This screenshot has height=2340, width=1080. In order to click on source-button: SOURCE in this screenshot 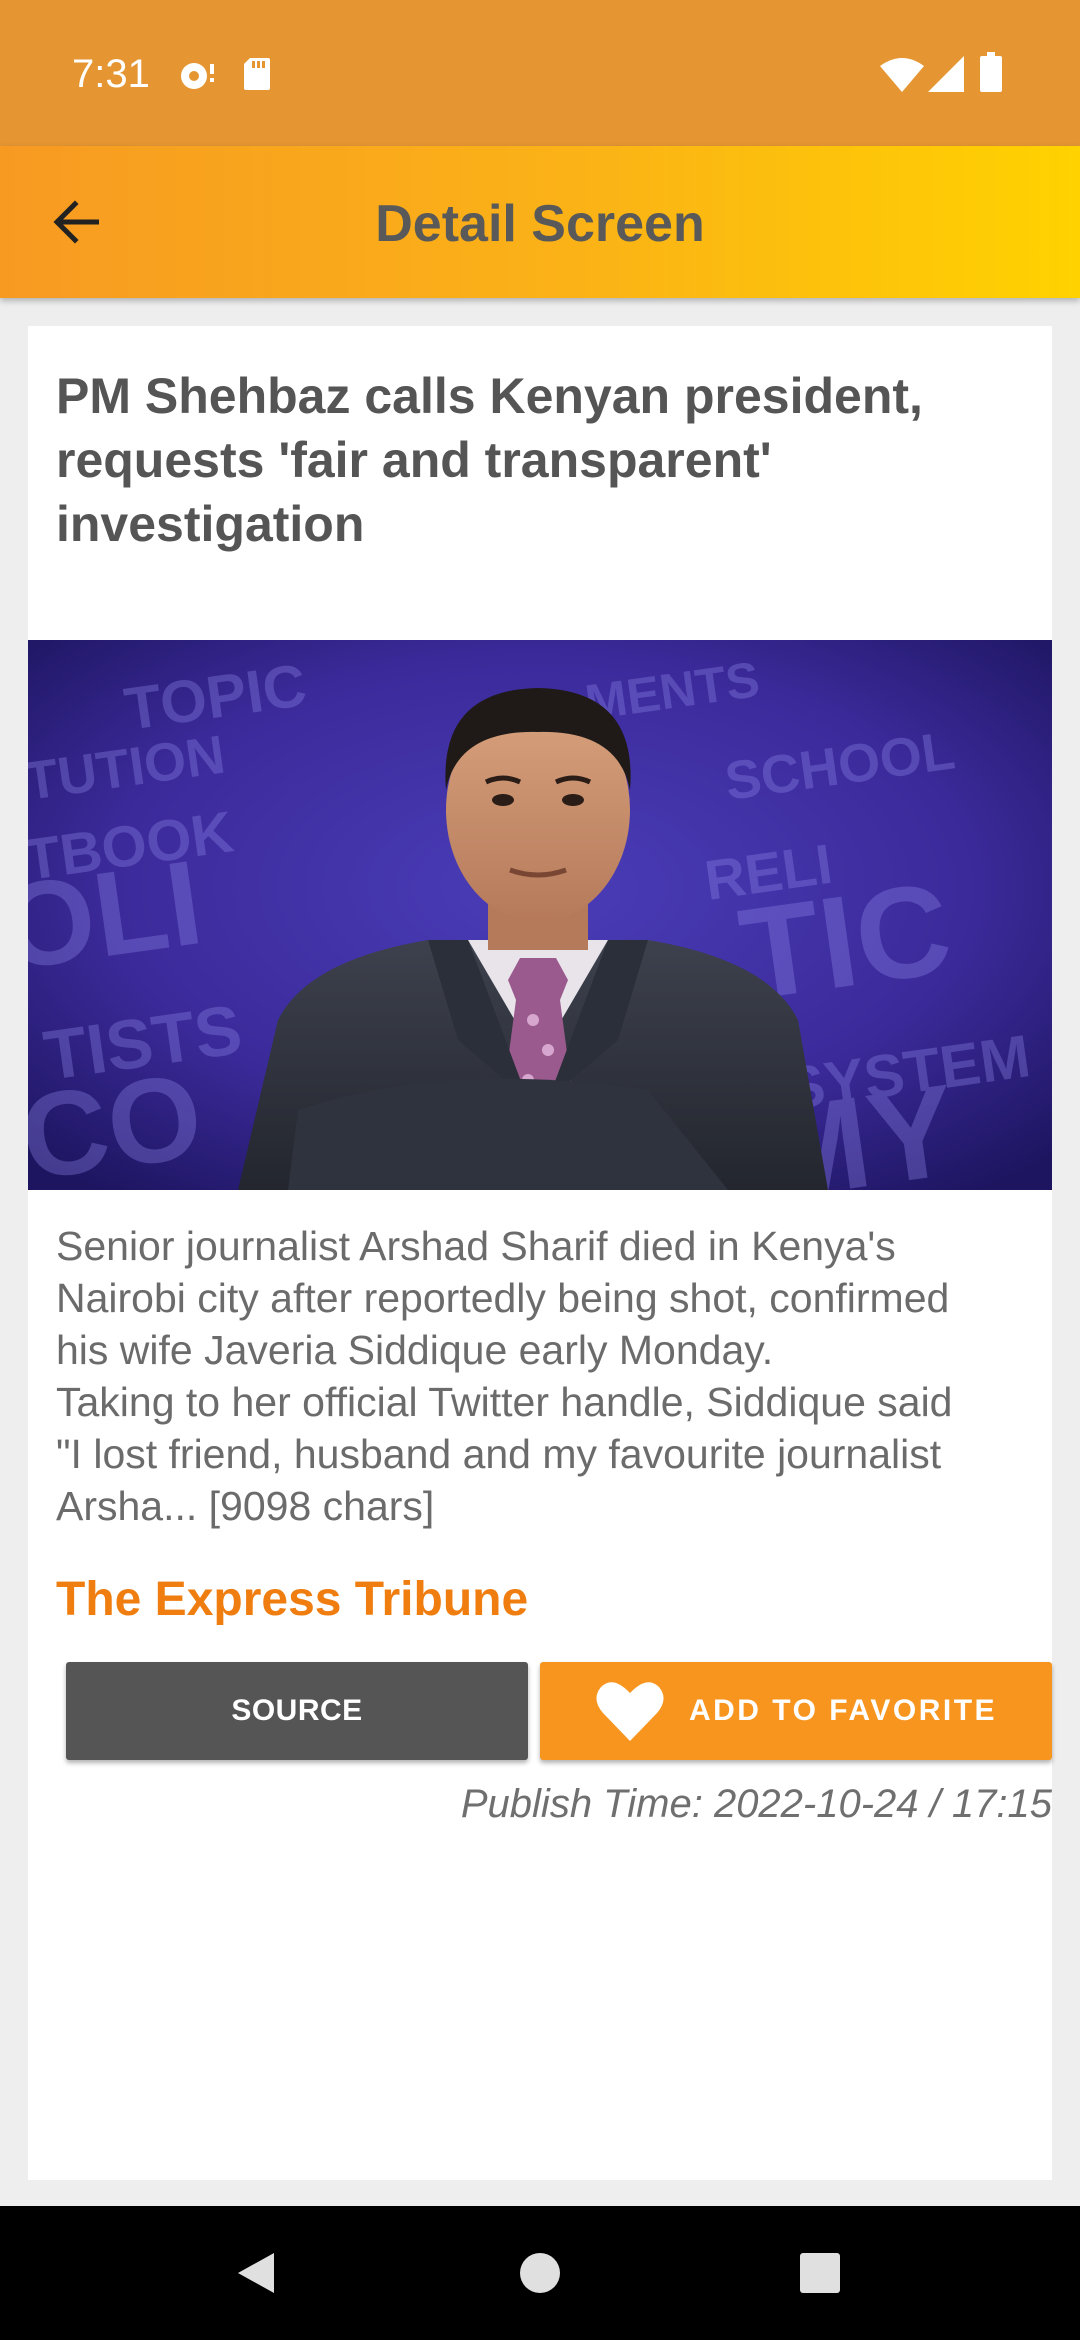, I will do `click(297, 1711)`.